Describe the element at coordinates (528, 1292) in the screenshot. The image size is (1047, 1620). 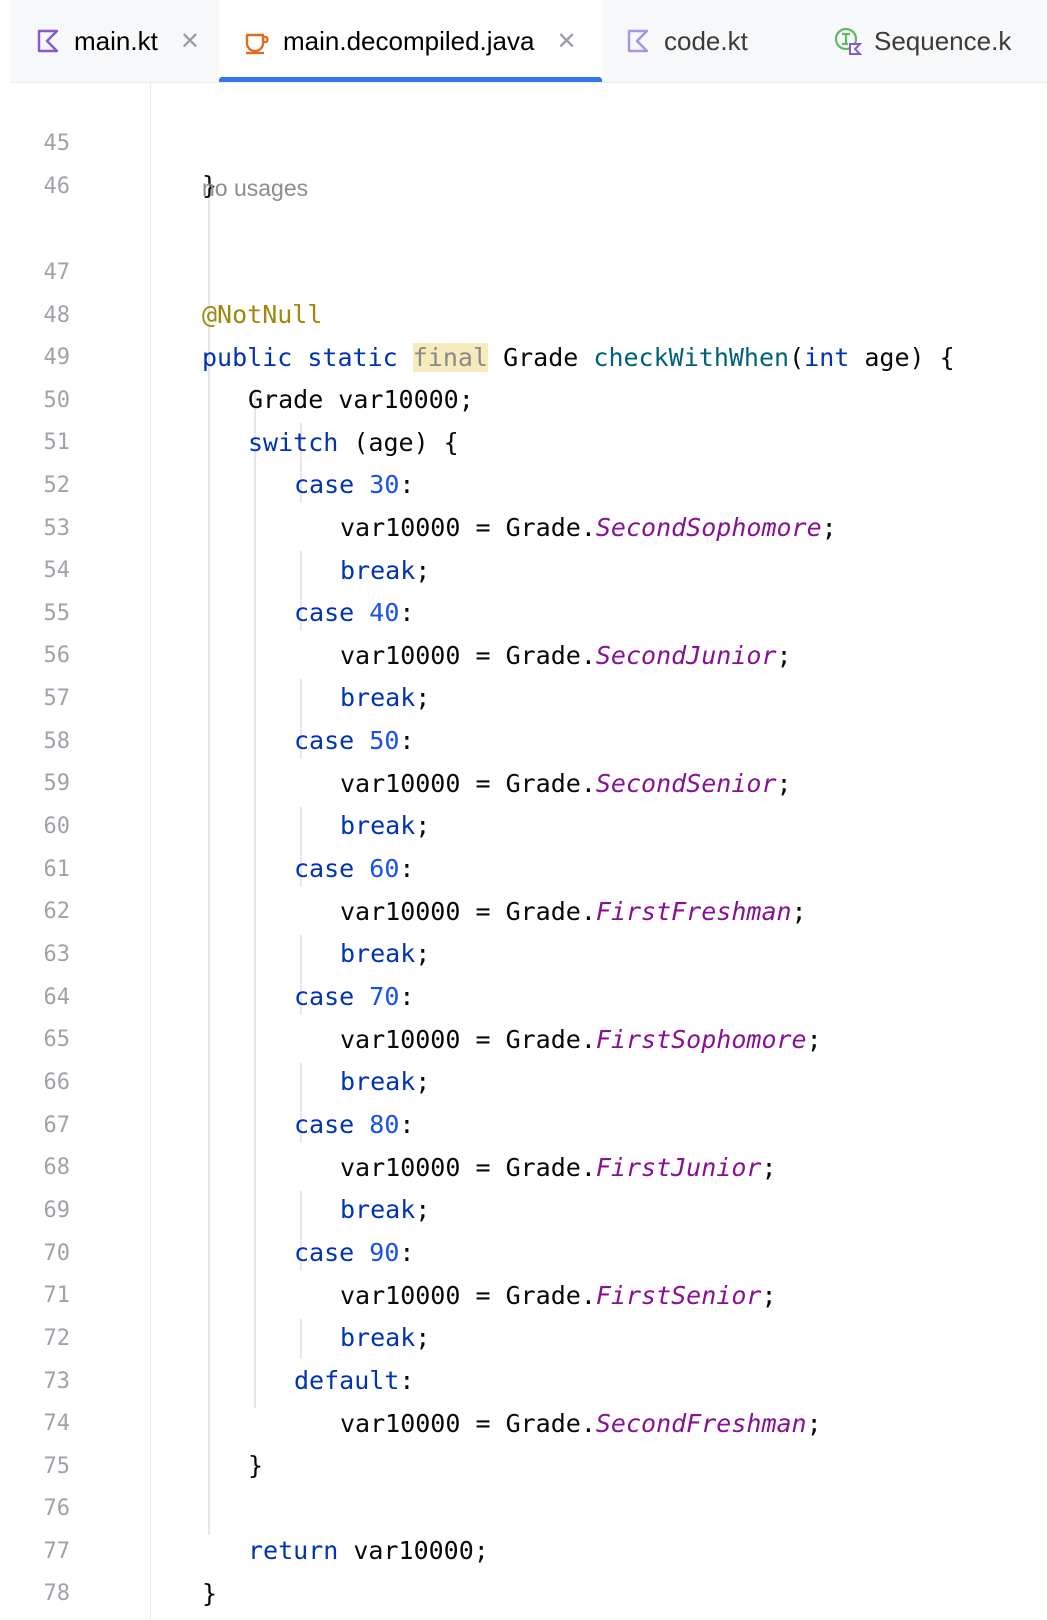
I see `code-line: 71 break;` at that location.